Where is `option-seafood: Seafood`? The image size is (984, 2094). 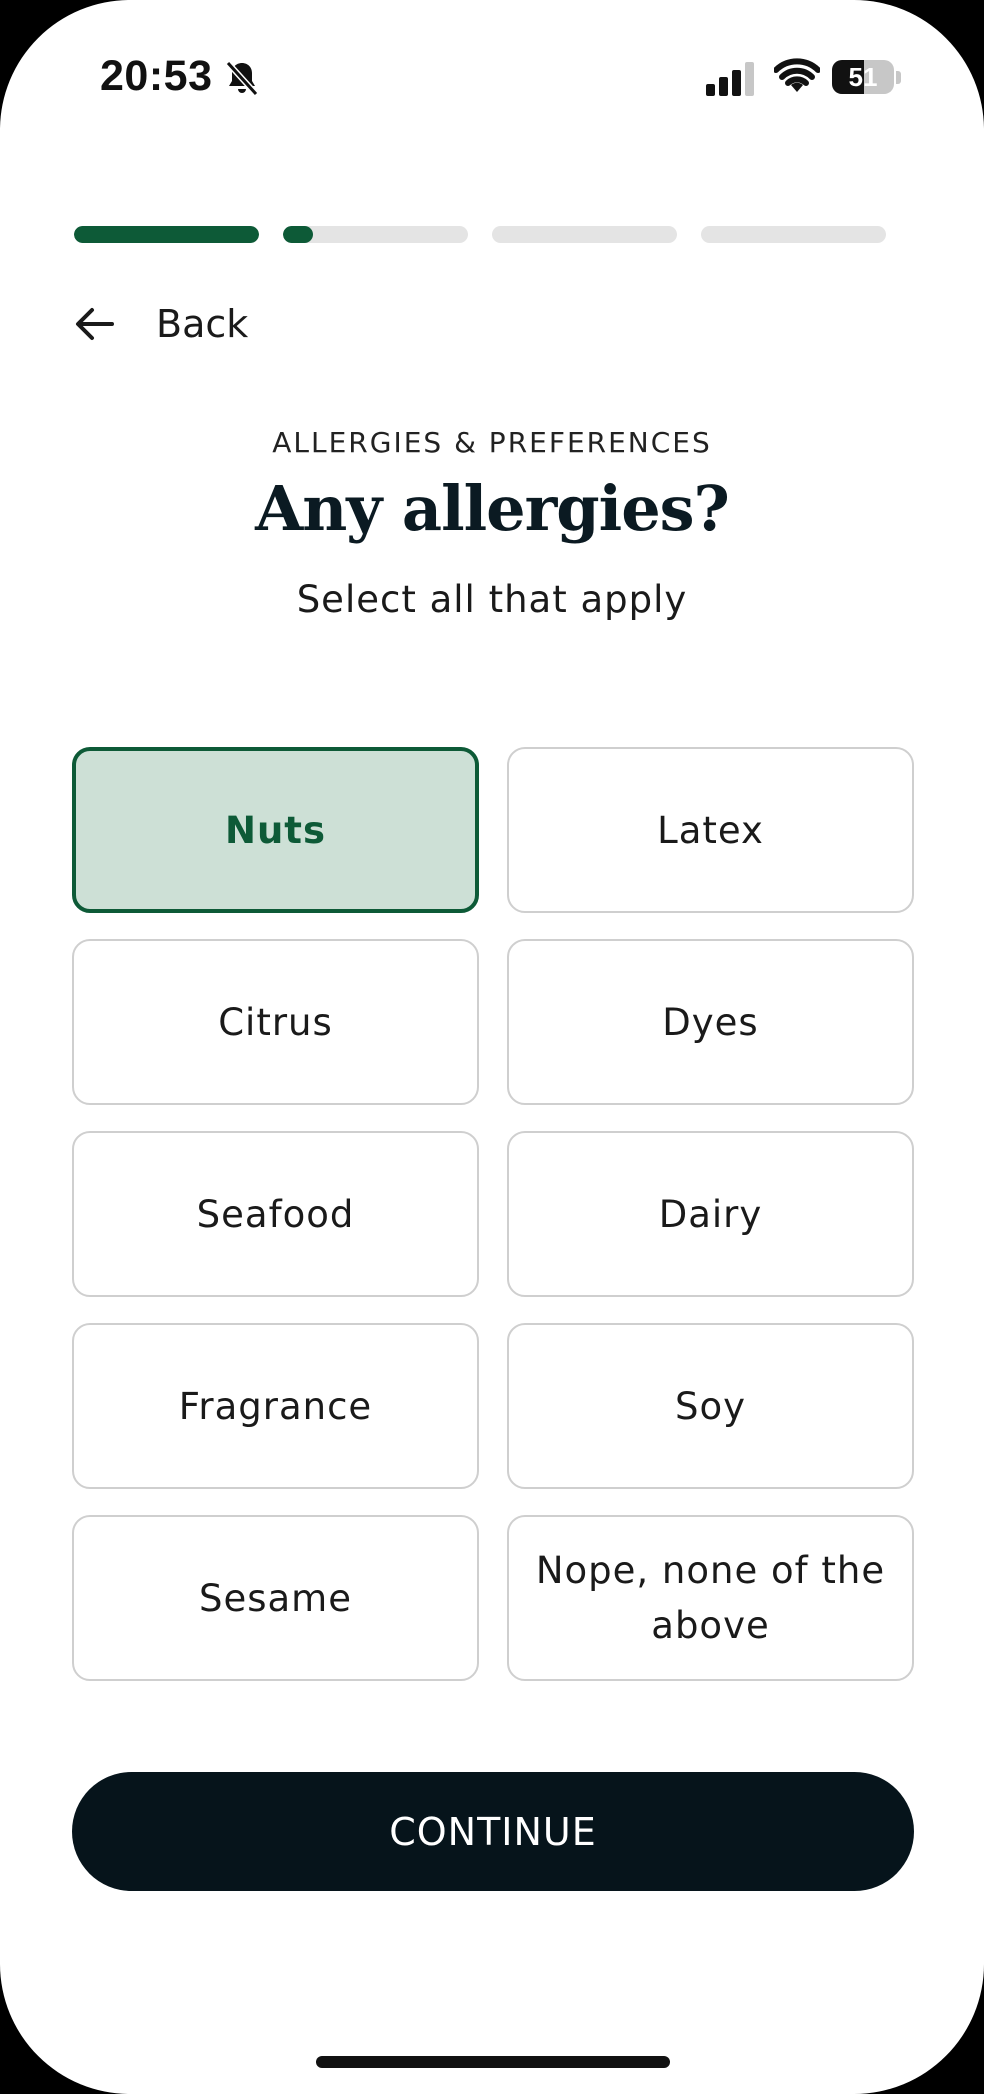 option-seafood: Seafood is located at coordinates (275, 1214).